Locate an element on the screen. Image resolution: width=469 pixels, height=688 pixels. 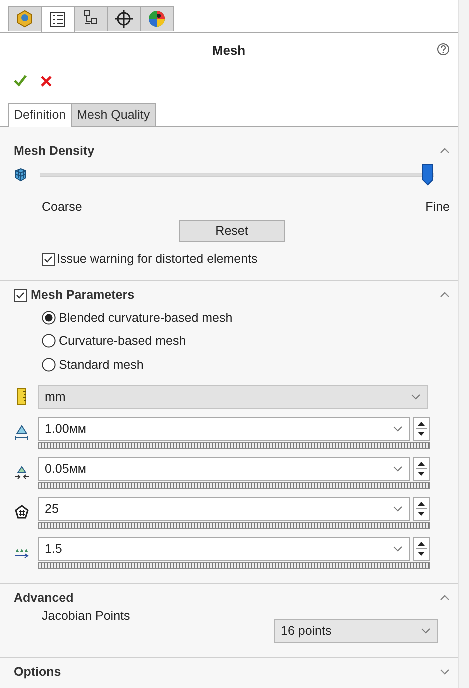
checkbox-label: Issue warning for distorted elements is located at coordinates (157, 259).